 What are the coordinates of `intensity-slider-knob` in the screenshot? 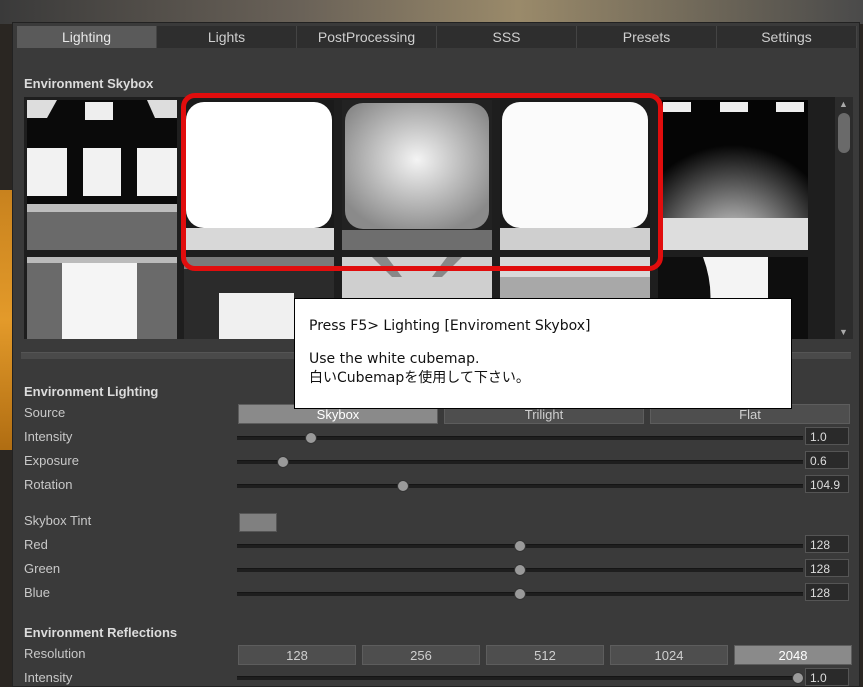 It's located at (311, 438).